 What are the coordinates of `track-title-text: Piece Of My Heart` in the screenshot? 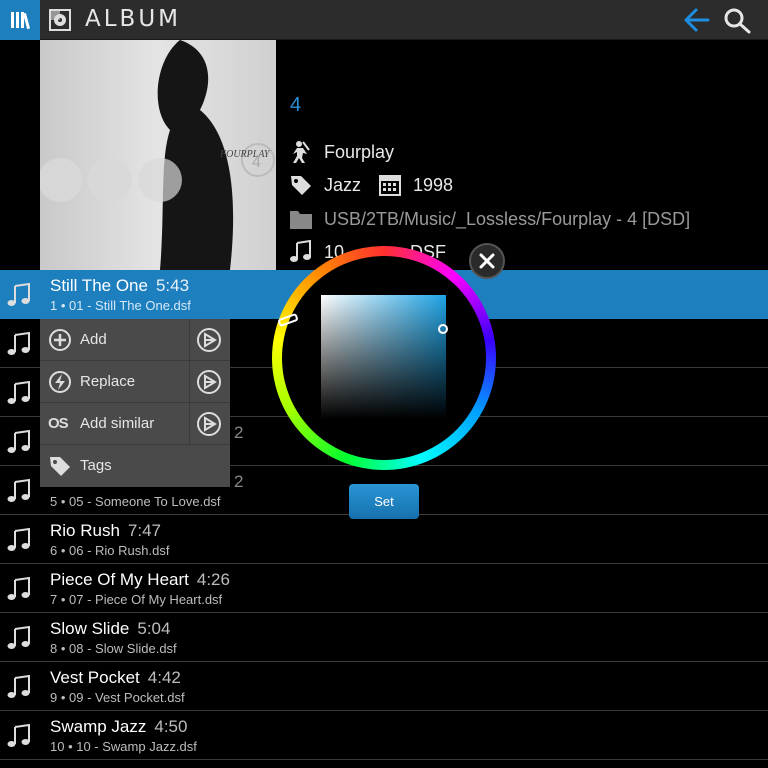 It's located at (119, 579).